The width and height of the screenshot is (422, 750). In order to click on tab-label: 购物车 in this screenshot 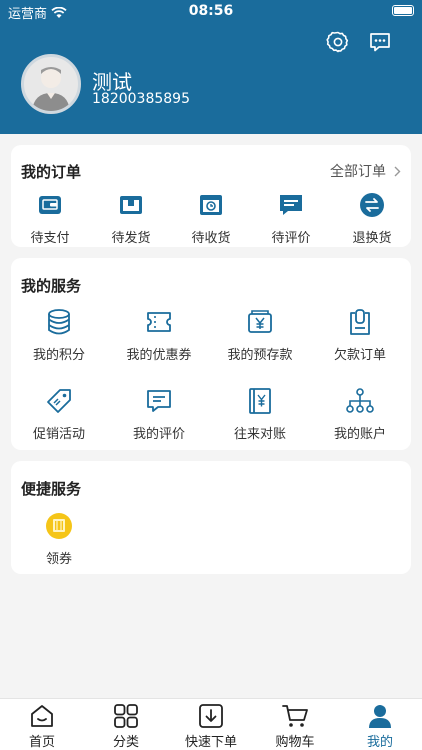, I will do `click(295, 742)`.